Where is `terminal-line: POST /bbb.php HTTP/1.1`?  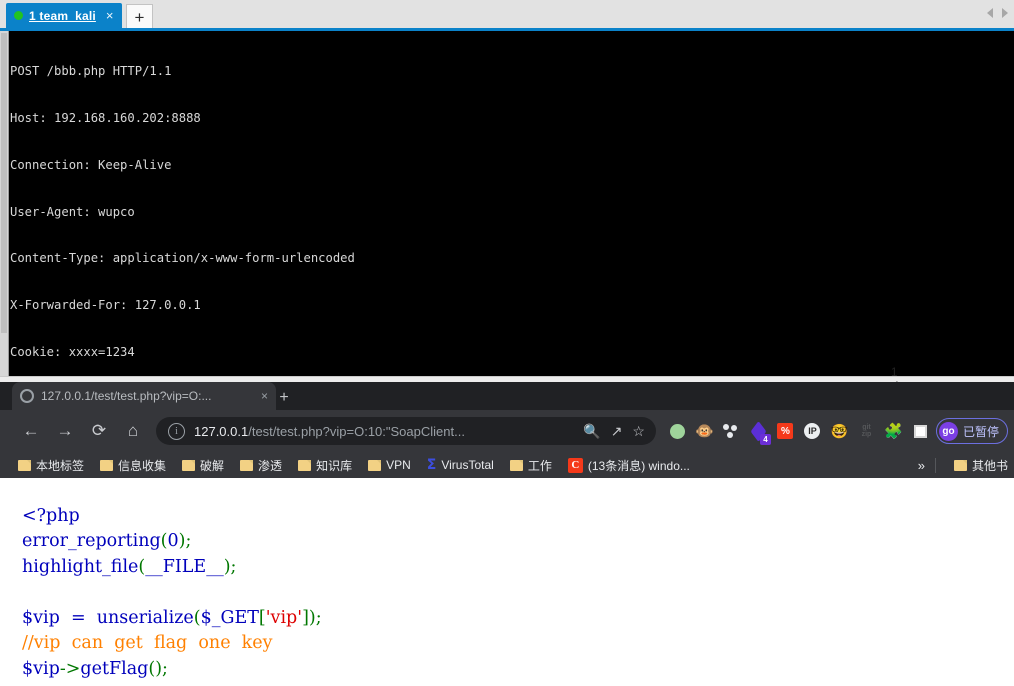 terminal-line: POST /bbb.php HTTP/1.1 is located at coordinates (91, 71).